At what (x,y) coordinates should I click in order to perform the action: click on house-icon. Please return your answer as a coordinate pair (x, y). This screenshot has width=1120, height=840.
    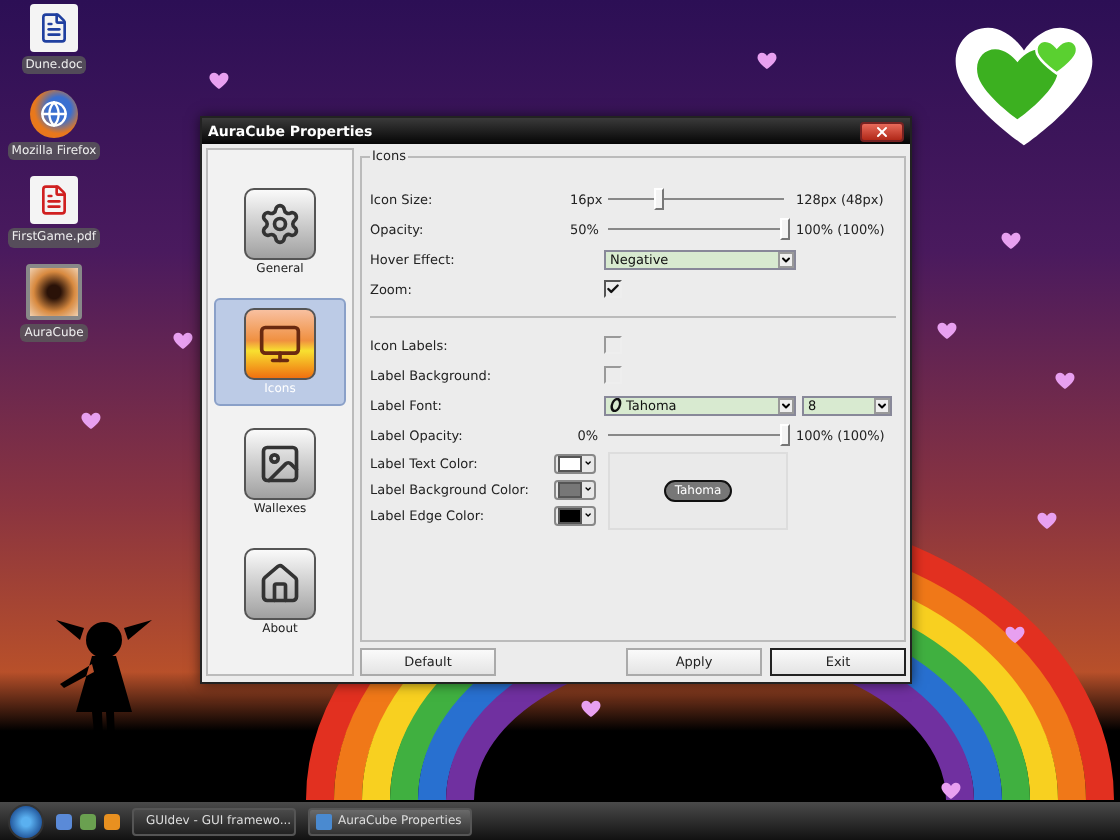
    Looking at the image, I should click on (280, 584).